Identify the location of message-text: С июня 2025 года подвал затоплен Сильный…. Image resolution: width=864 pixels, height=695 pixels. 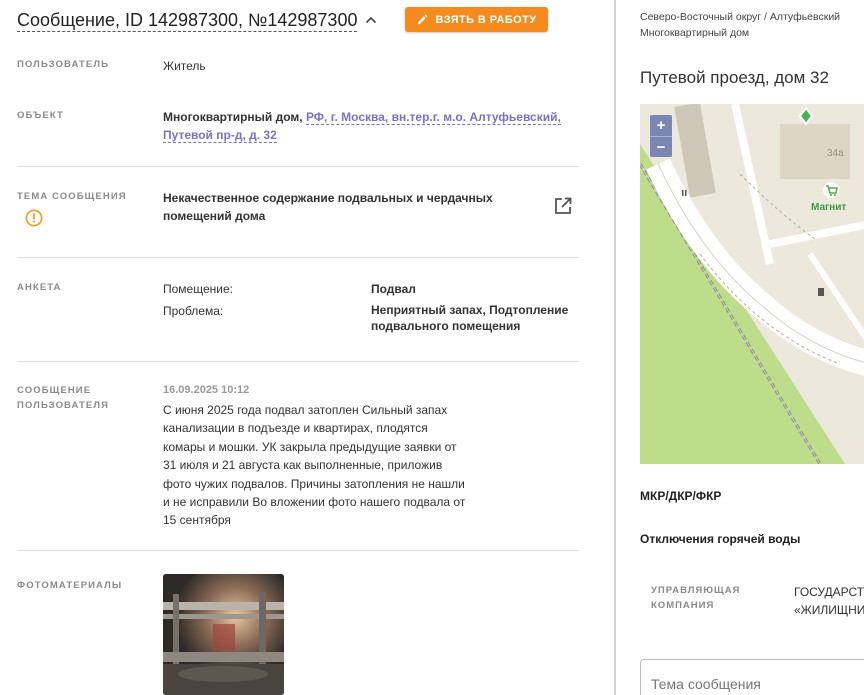
(314, 465).